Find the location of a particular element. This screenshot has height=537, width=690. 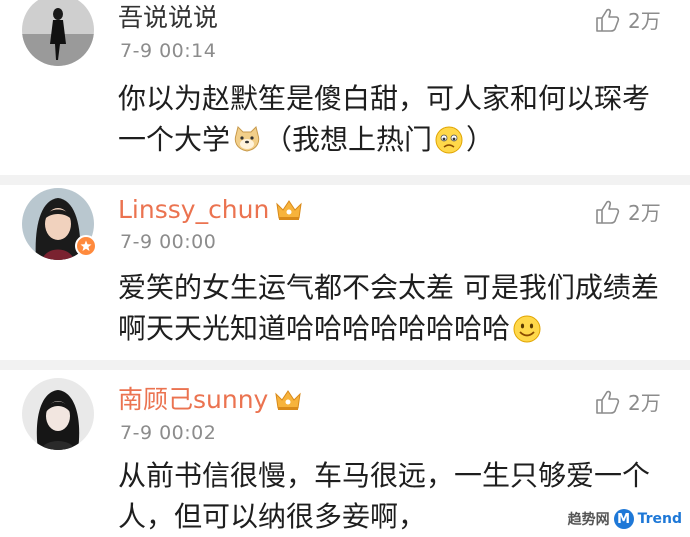

comment-text: 爱笑的女生运气都不会太差 可是我们成绩差 啊天天光知道哈哈哈哈哈哈哈哈 is located at coordinates (398, 311).